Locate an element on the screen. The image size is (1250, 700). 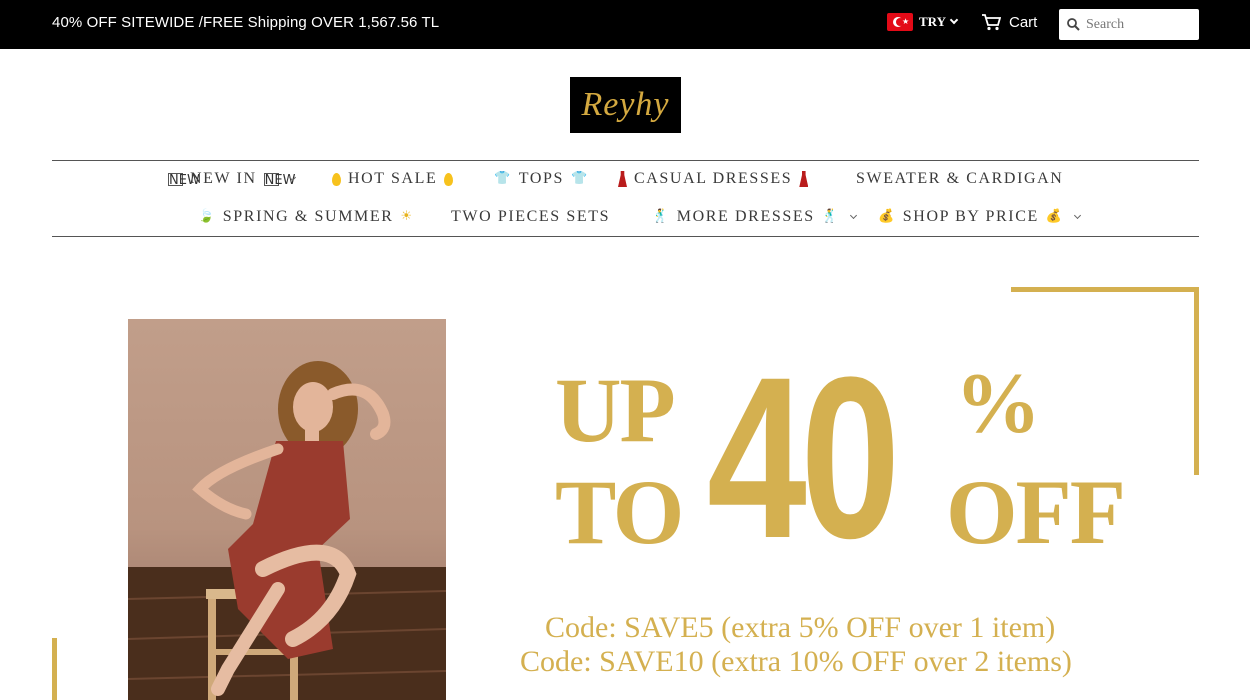
nav-item-more-dresses: 🕺 MORE DRESSES 🕺 is located at coordinates (754, 217).